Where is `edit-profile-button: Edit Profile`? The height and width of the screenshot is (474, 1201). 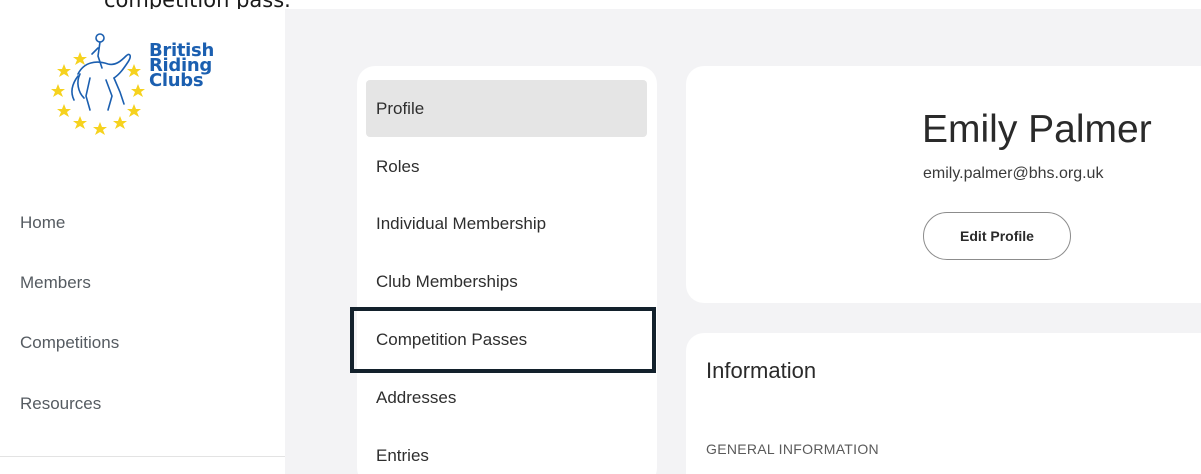
edit-profile-button: Edit Profile is located at coordinates (997, 236).